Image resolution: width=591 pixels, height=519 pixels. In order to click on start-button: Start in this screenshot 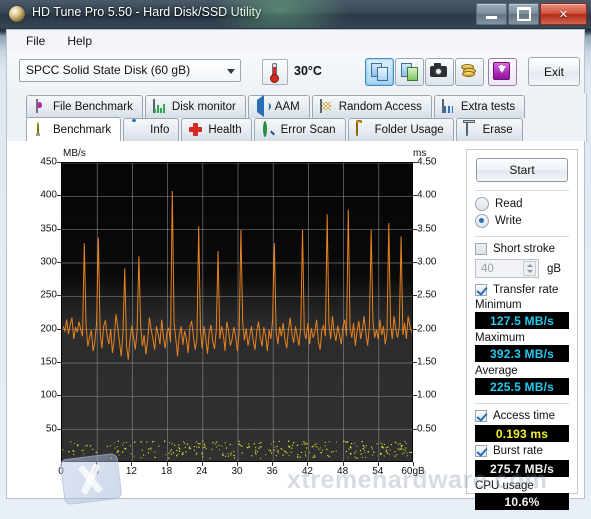, I will do `click(522, 170)`.